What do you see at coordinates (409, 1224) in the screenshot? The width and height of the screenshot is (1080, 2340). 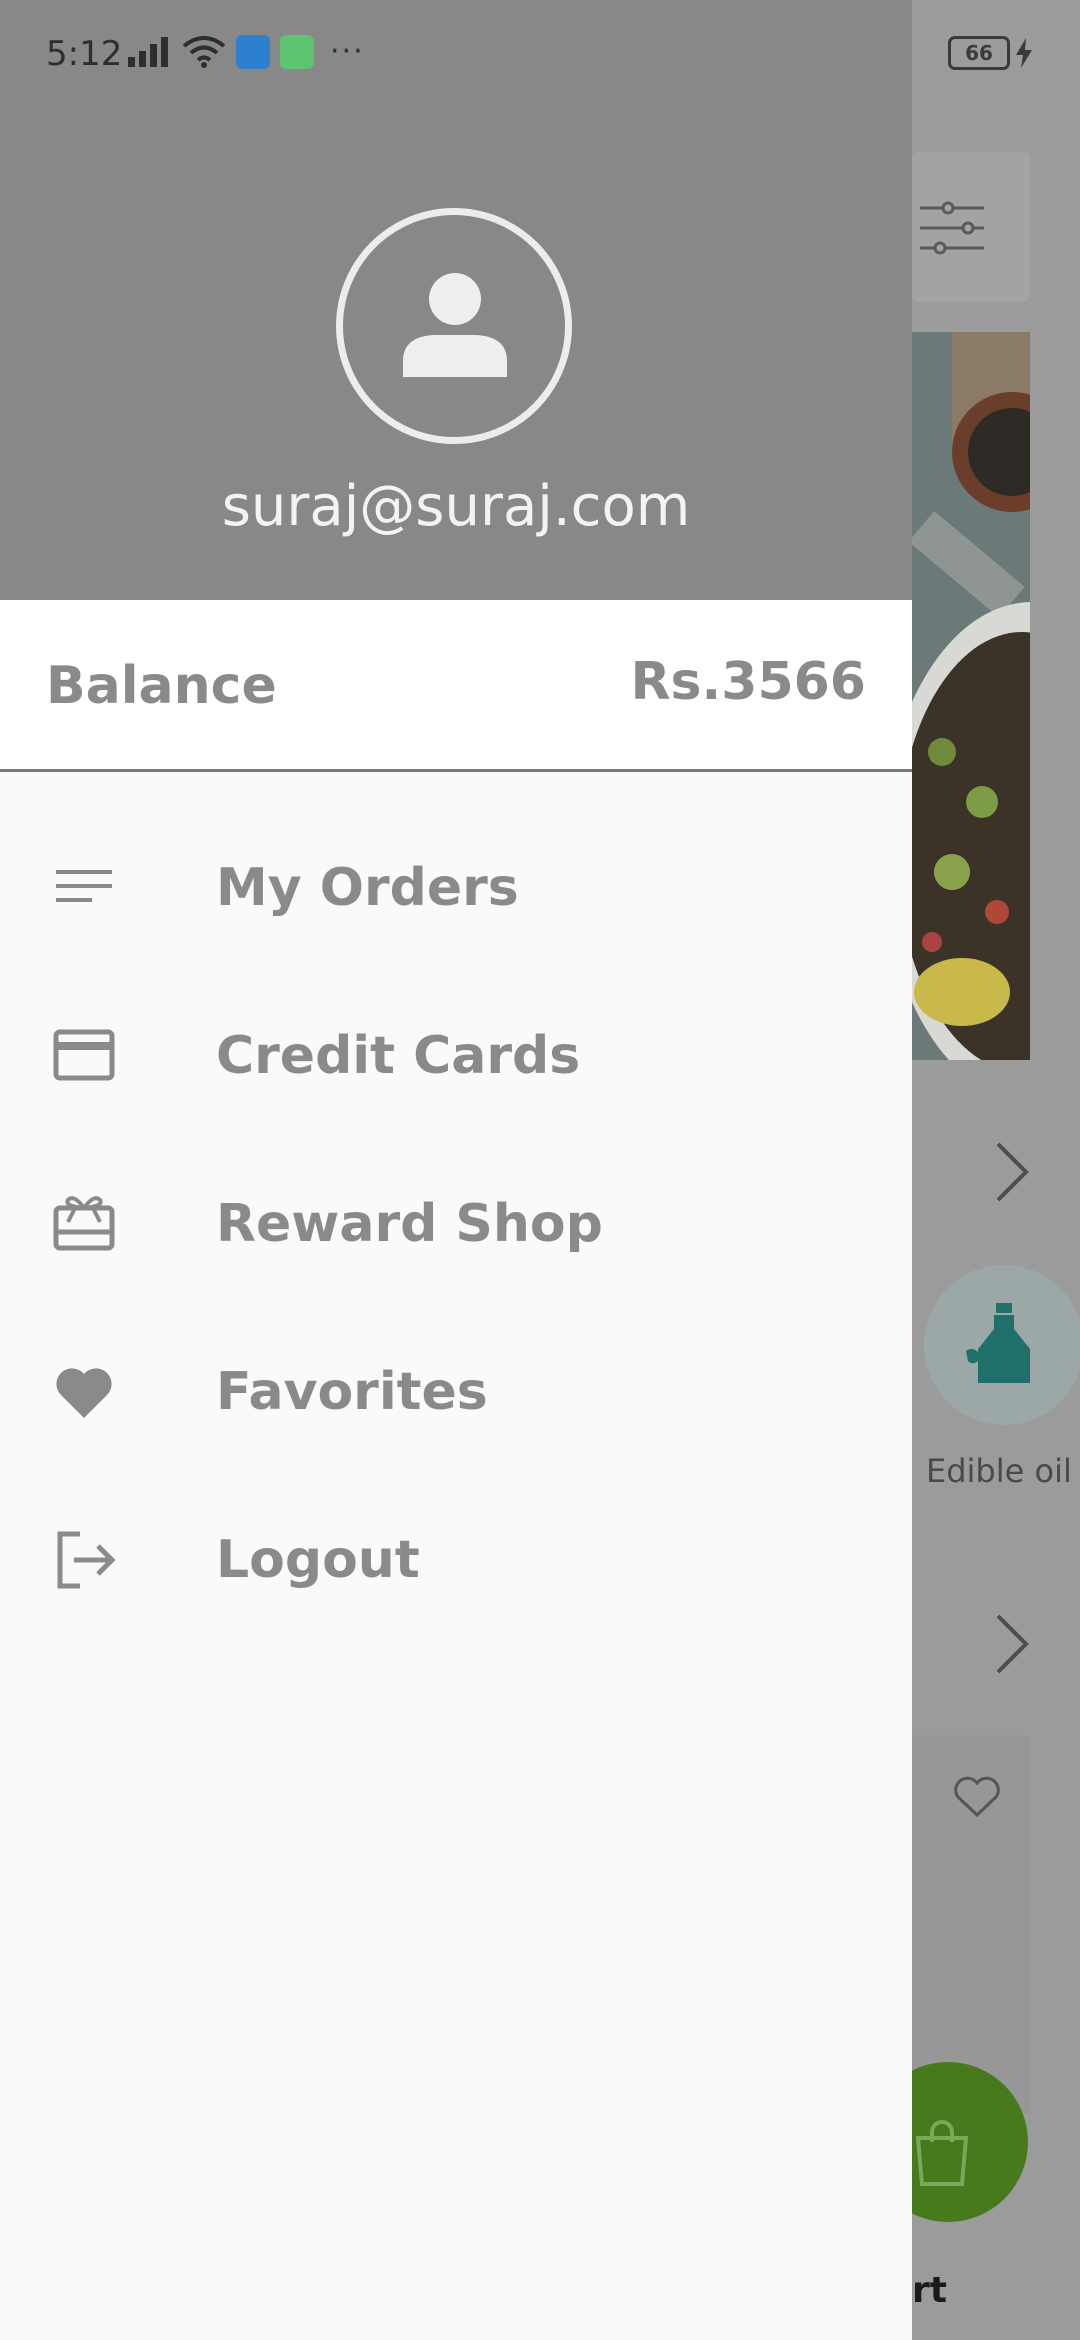 I see `menu-label: Reward Shop` at bounding box center [409, 1224].